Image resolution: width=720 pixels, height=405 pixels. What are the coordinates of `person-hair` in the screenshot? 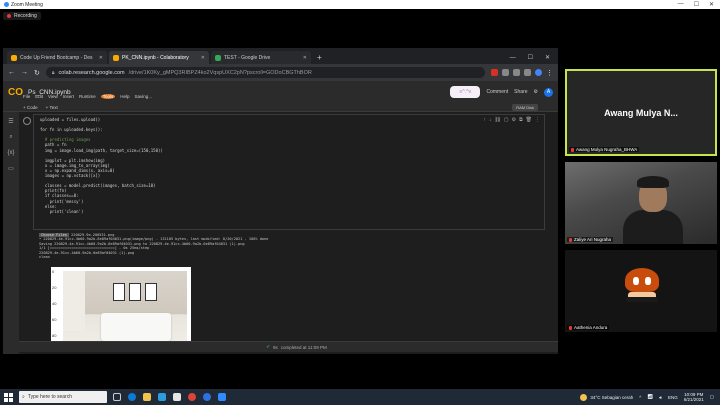 It's located at (653, 182).